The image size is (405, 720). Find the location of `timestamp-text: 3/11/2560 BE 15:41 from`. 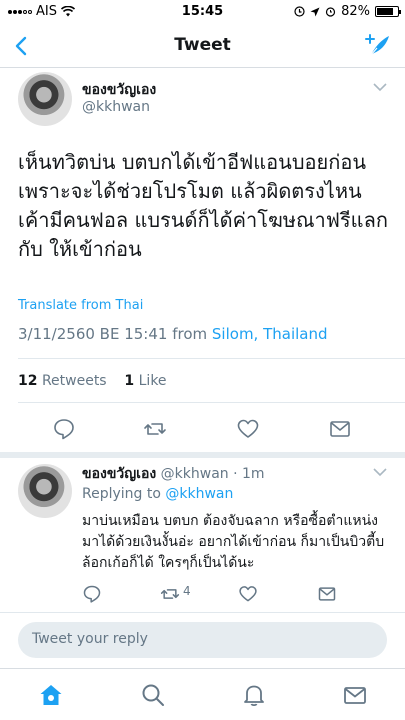

timestamp-text: 3/11/2560 BE 15:41 from is located at coordinates (113, 334).